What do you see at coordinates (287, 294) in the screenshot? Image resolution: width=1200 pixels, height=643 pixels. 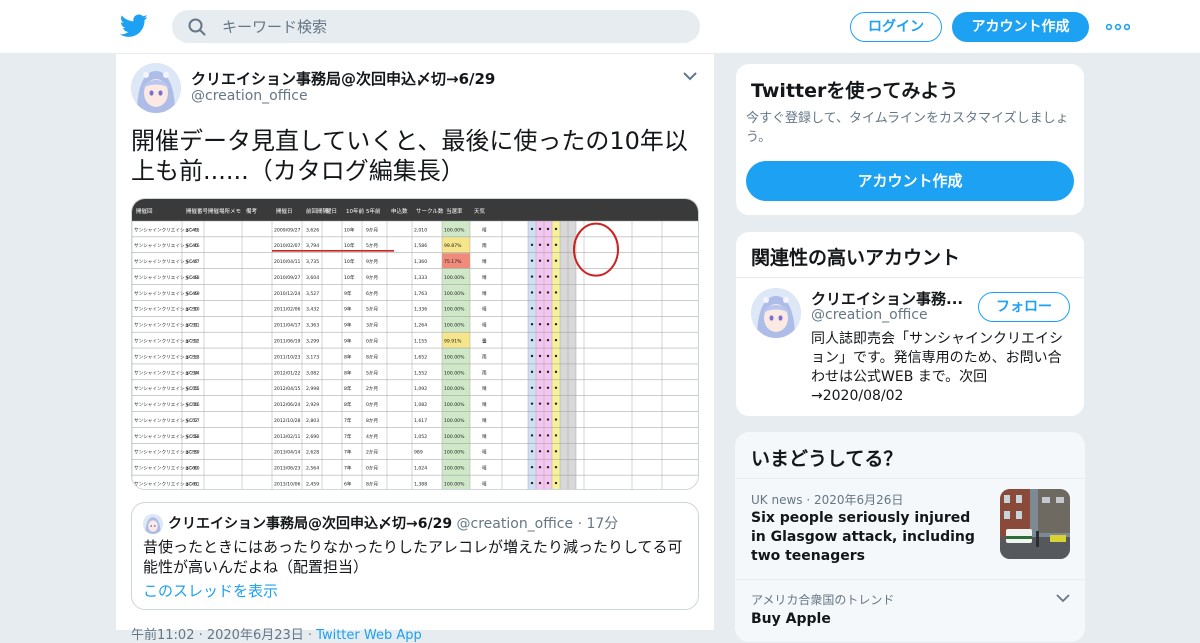 I see `sheet-cell-date: 2010/12/24` at bounding box center [287, 294].